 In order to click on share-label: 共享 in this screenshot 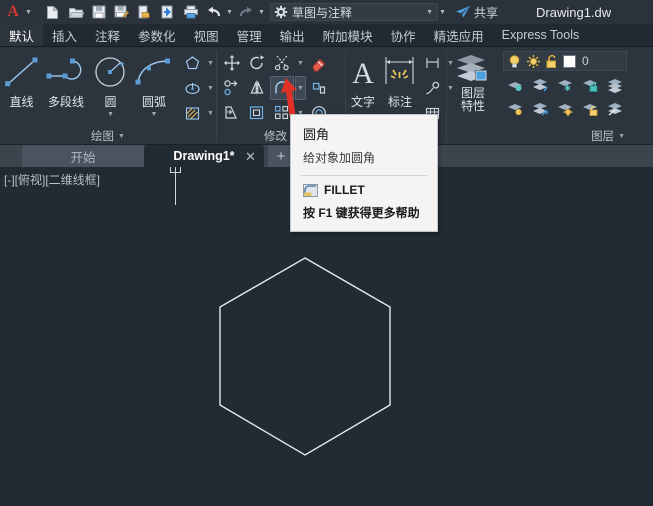, I will do `click(486, 12)`.